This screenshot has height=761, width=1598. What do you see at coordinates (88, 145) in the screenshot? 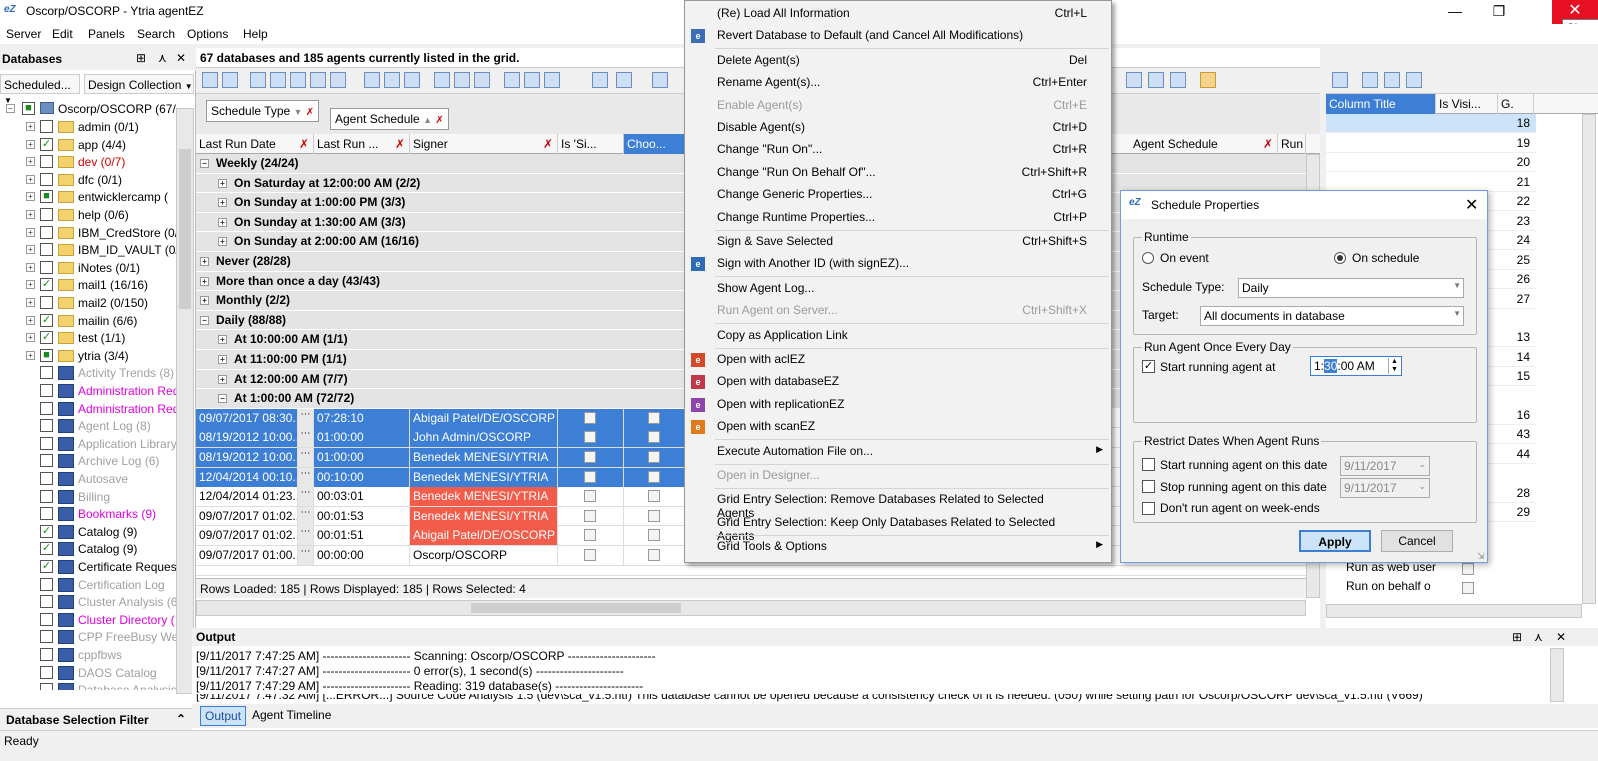
I see `tree-folder-item: + ✓ app (4/4)` at bounding box center [88, 145].